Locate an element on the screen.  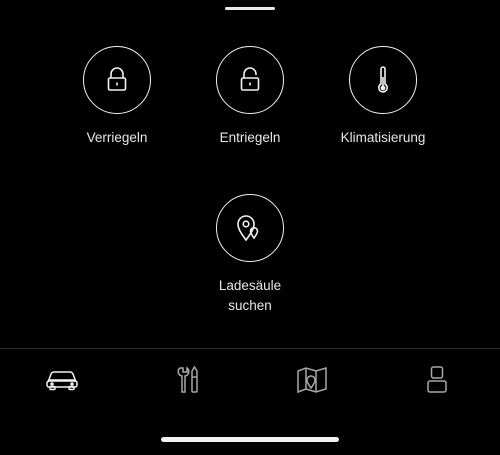
find-charging-station-label: Ladesäule suchen is located at coordinates (250, 295).